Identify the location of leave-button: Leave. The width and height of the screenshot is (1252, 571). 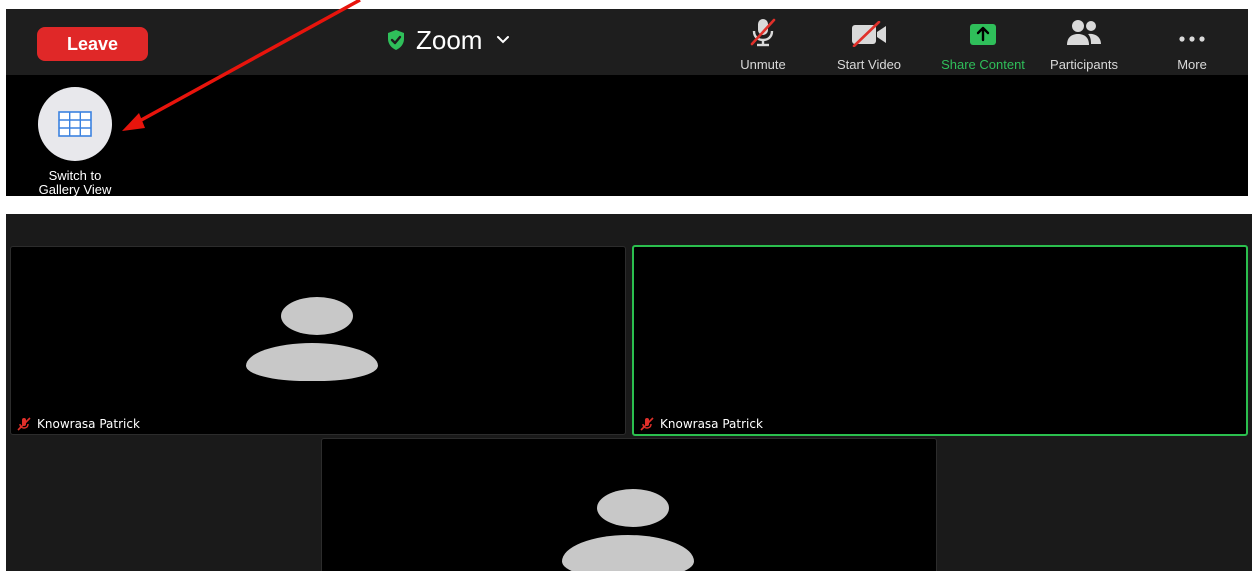
(92, 44).